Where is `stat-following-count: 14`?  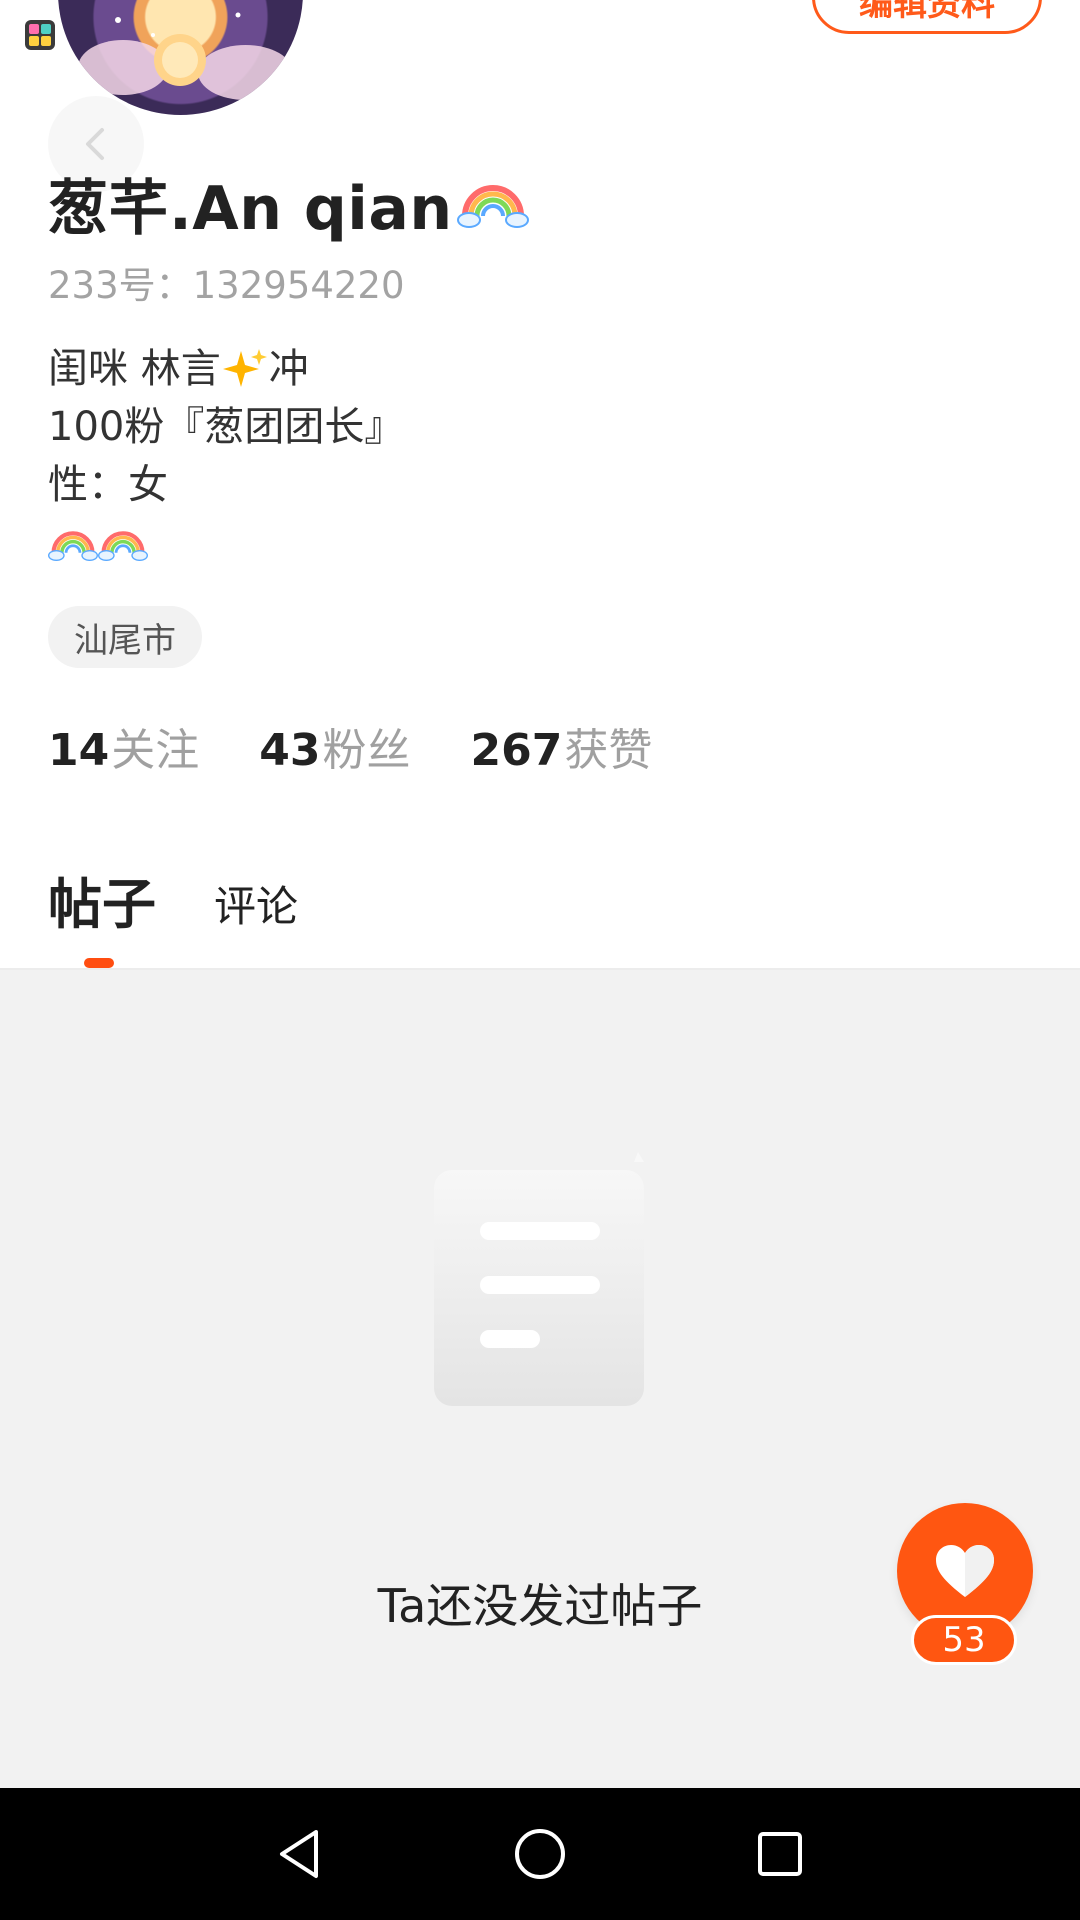 stat-following-count: 14 is located at coordinates (79, 750).